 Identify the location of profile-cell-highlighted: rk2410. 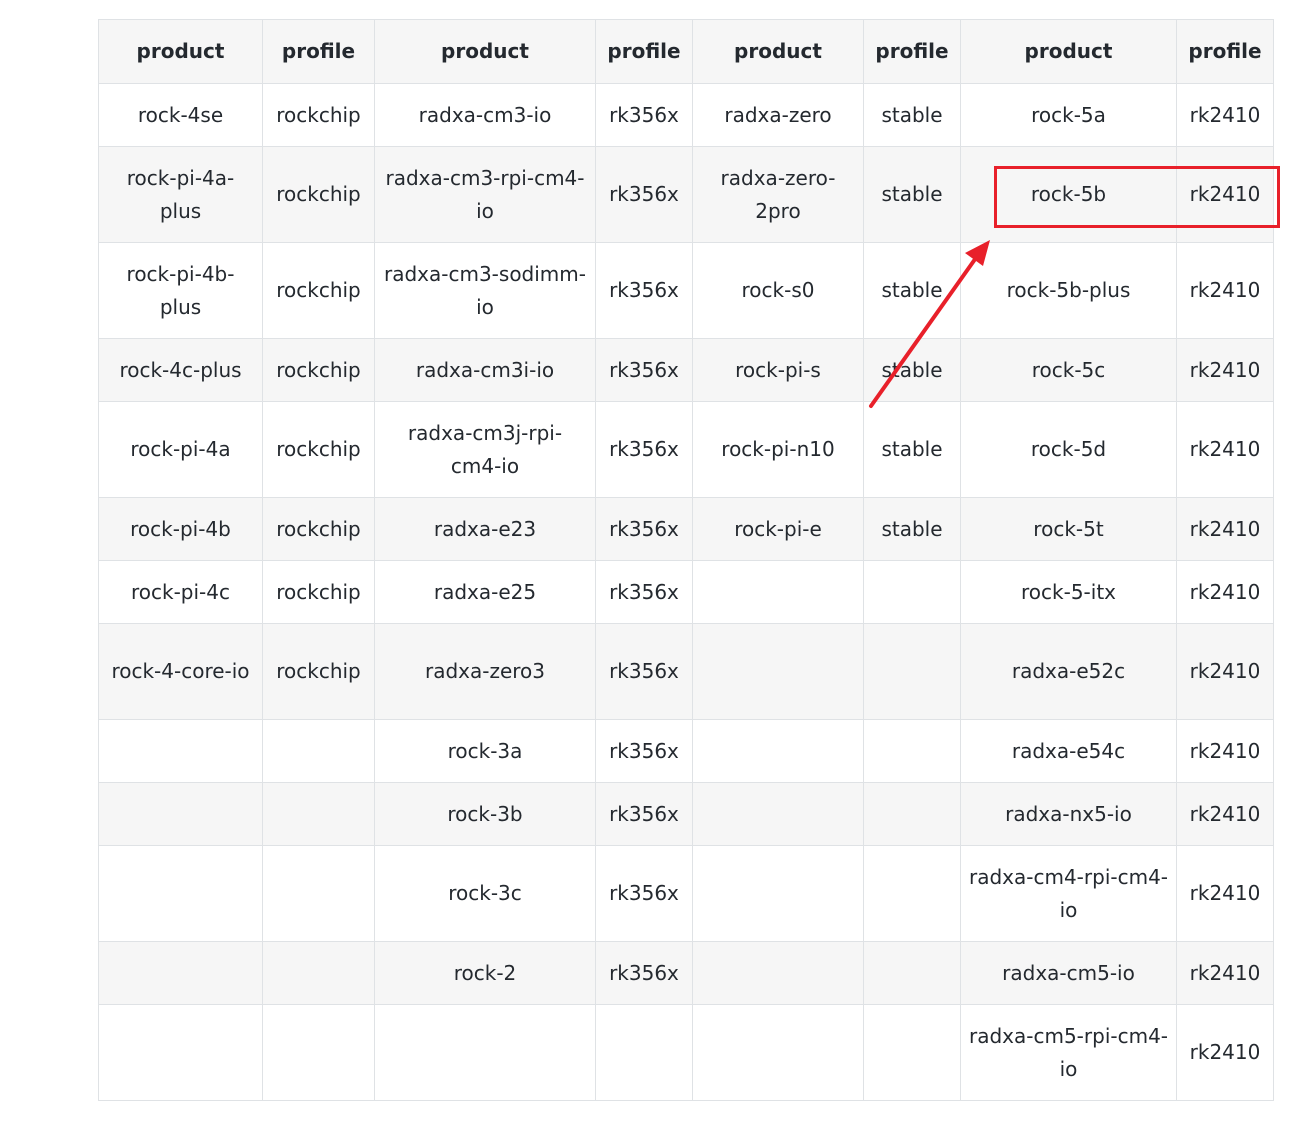
(1225, 194).